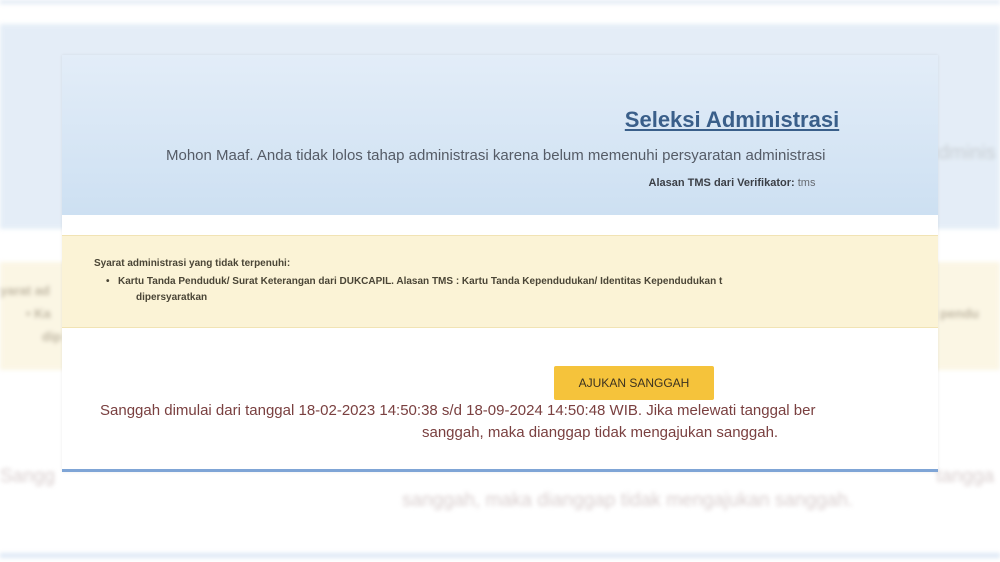 Image resolution: width=1000 pixels, height=562 pixels. Describe the element at coordinates (806, 183) in the screenshot. I see `reason-value: tms` at that location.